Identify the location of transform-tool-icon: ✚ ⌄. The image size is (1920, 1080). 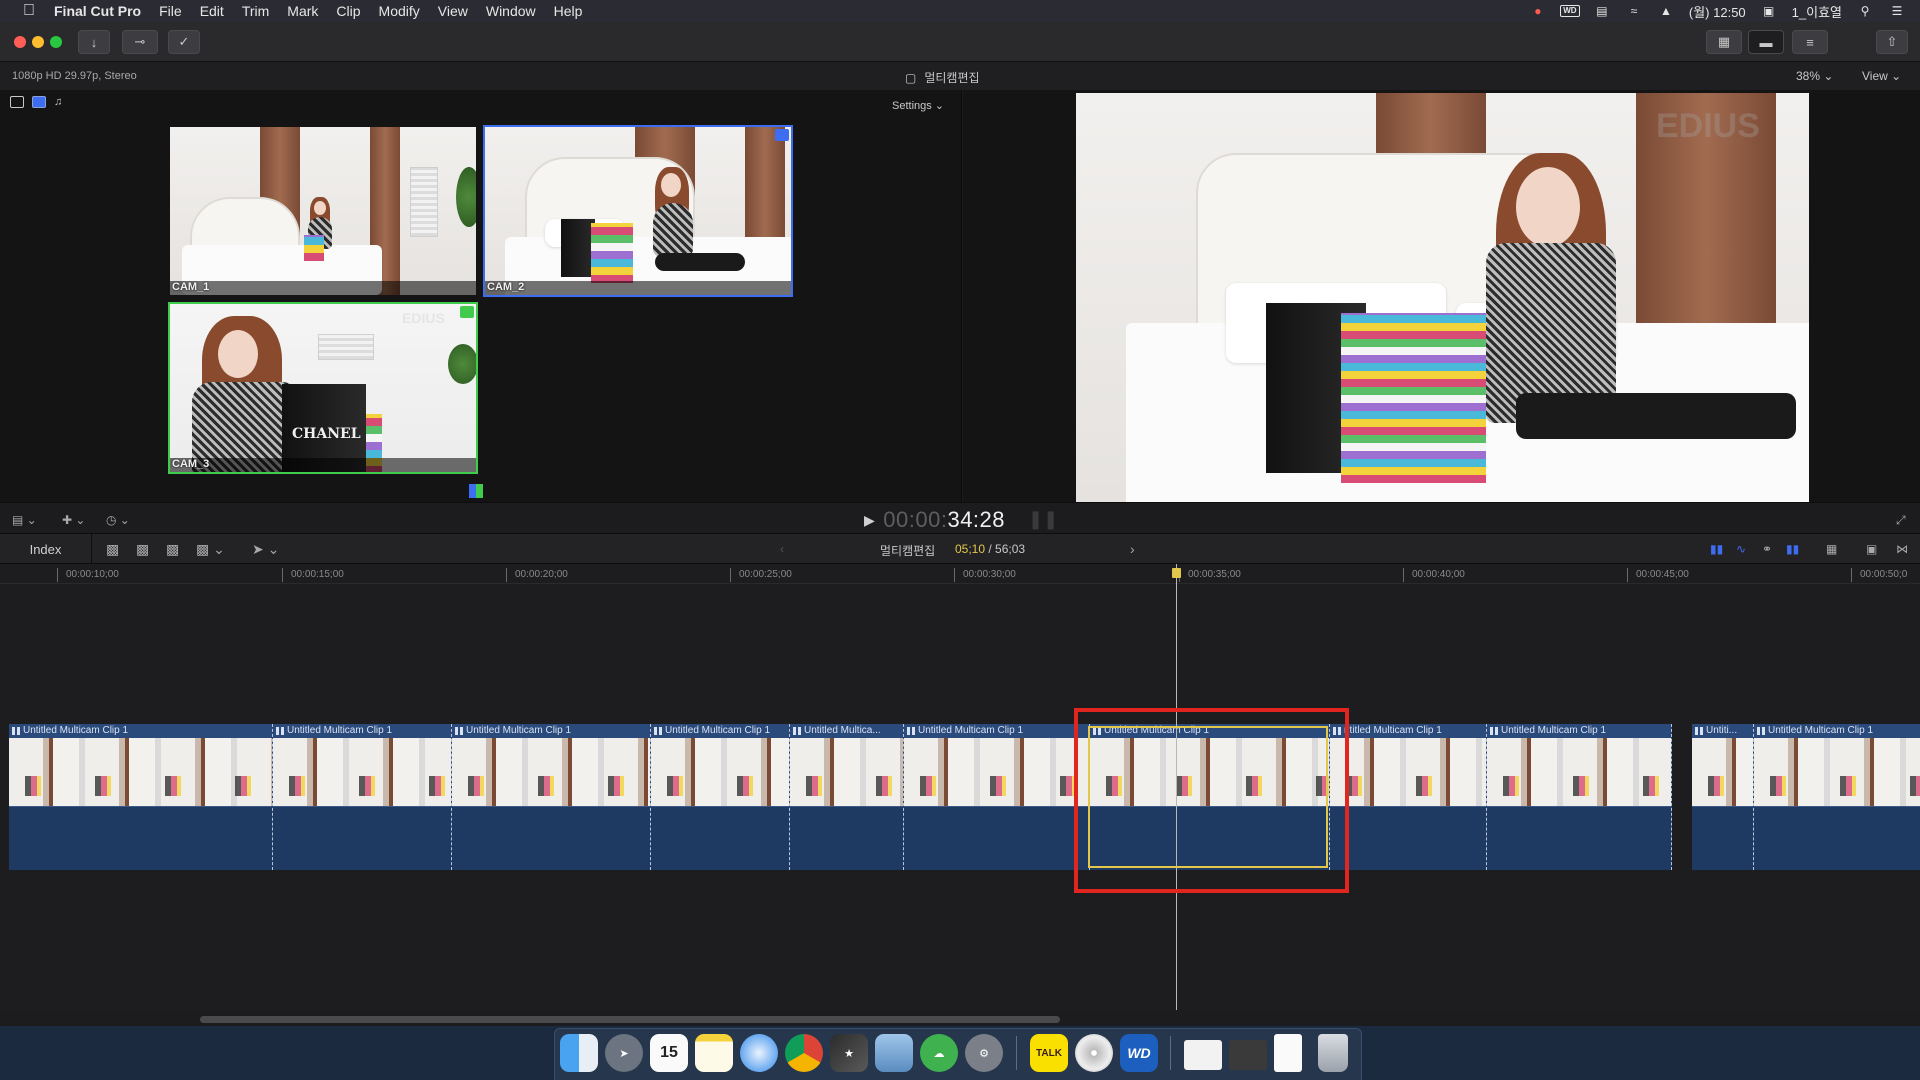
(73, 520).